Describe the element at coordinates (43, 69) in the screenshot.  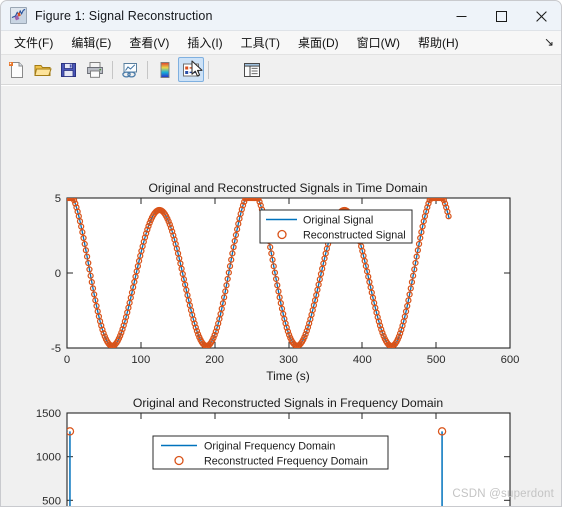
I see `open-folder-icon` at that location.